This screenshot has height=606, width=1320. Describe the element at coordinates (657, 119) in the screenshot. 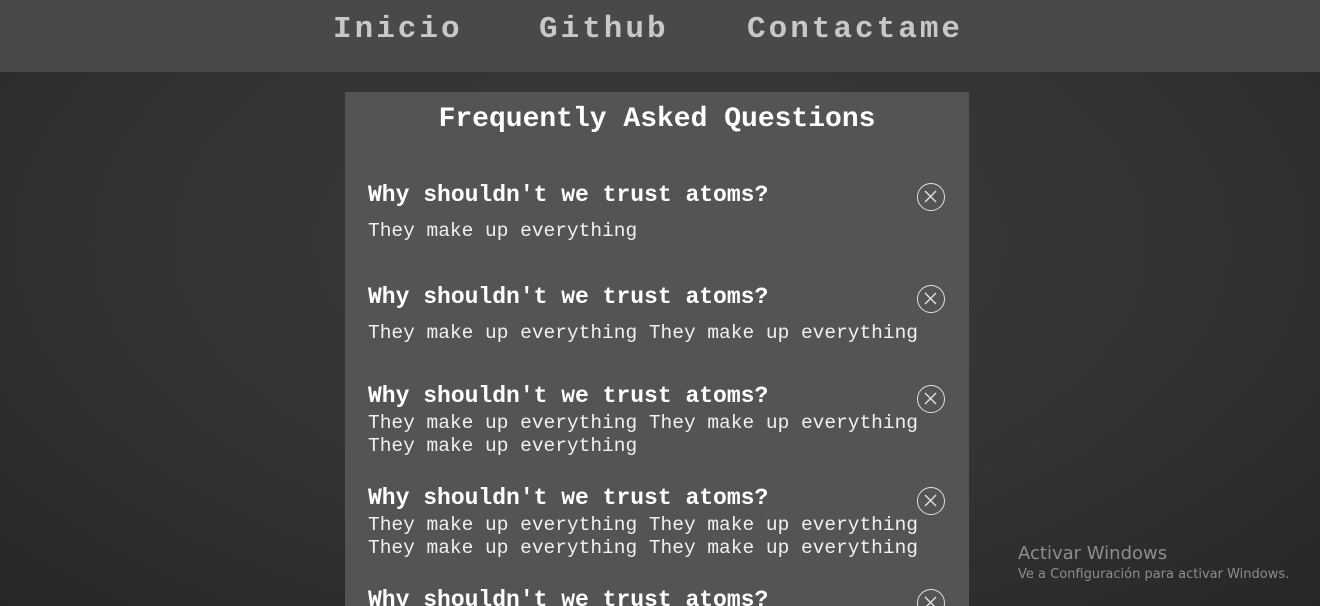

I see `faq-title: Frequently Asked Questions` at that location.